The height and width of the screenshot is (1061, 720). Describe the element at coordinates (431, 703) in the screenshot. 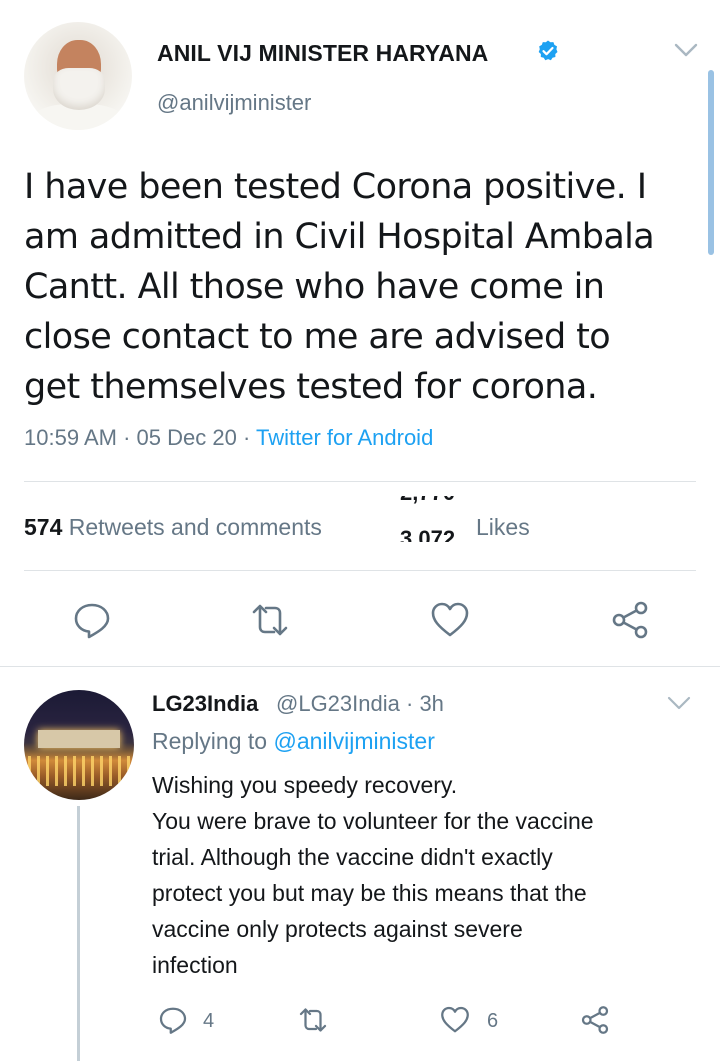

I see `reply-age: 3h` at that location.